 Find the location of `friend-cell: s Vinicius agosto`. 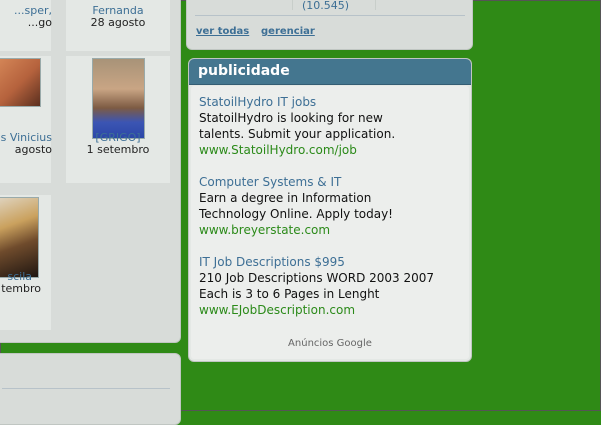

friend-cell: s Vinicius agosto is located at coordinates (26, 119).